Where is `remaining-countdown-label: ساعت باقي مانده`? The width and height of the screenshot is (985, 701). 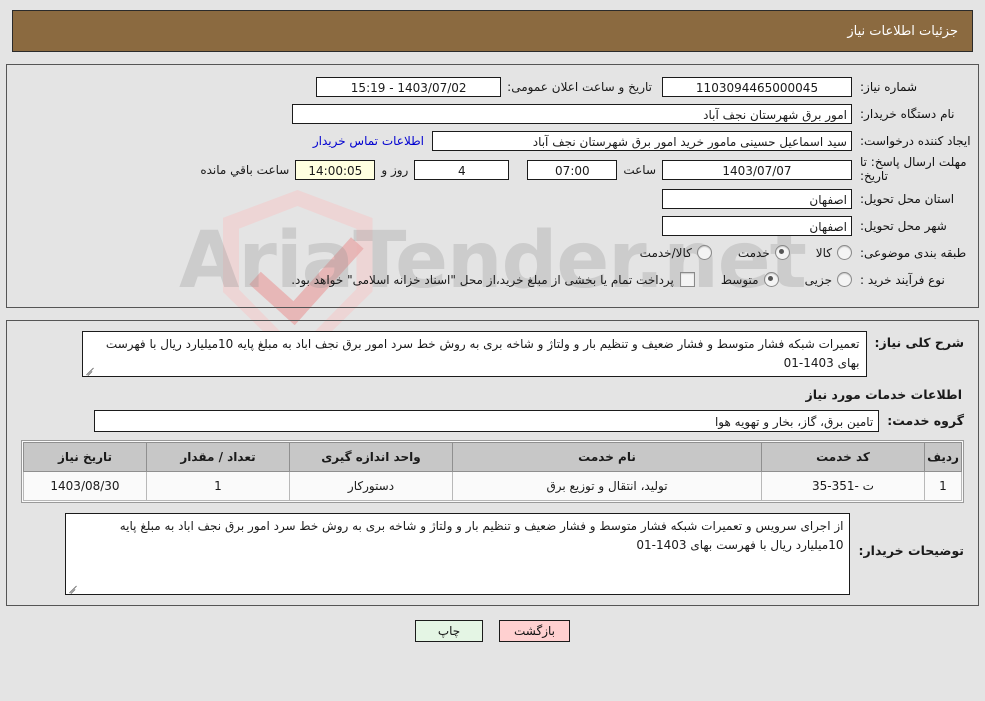
remaining-countdown-label: ساعت باقي مانده is located at coordinates (245, 169).